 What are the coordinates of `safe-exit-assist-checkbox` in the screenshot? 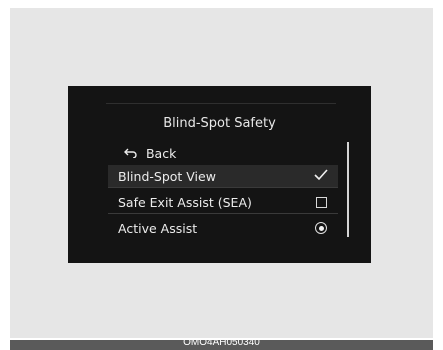 It's located at (321, 202).